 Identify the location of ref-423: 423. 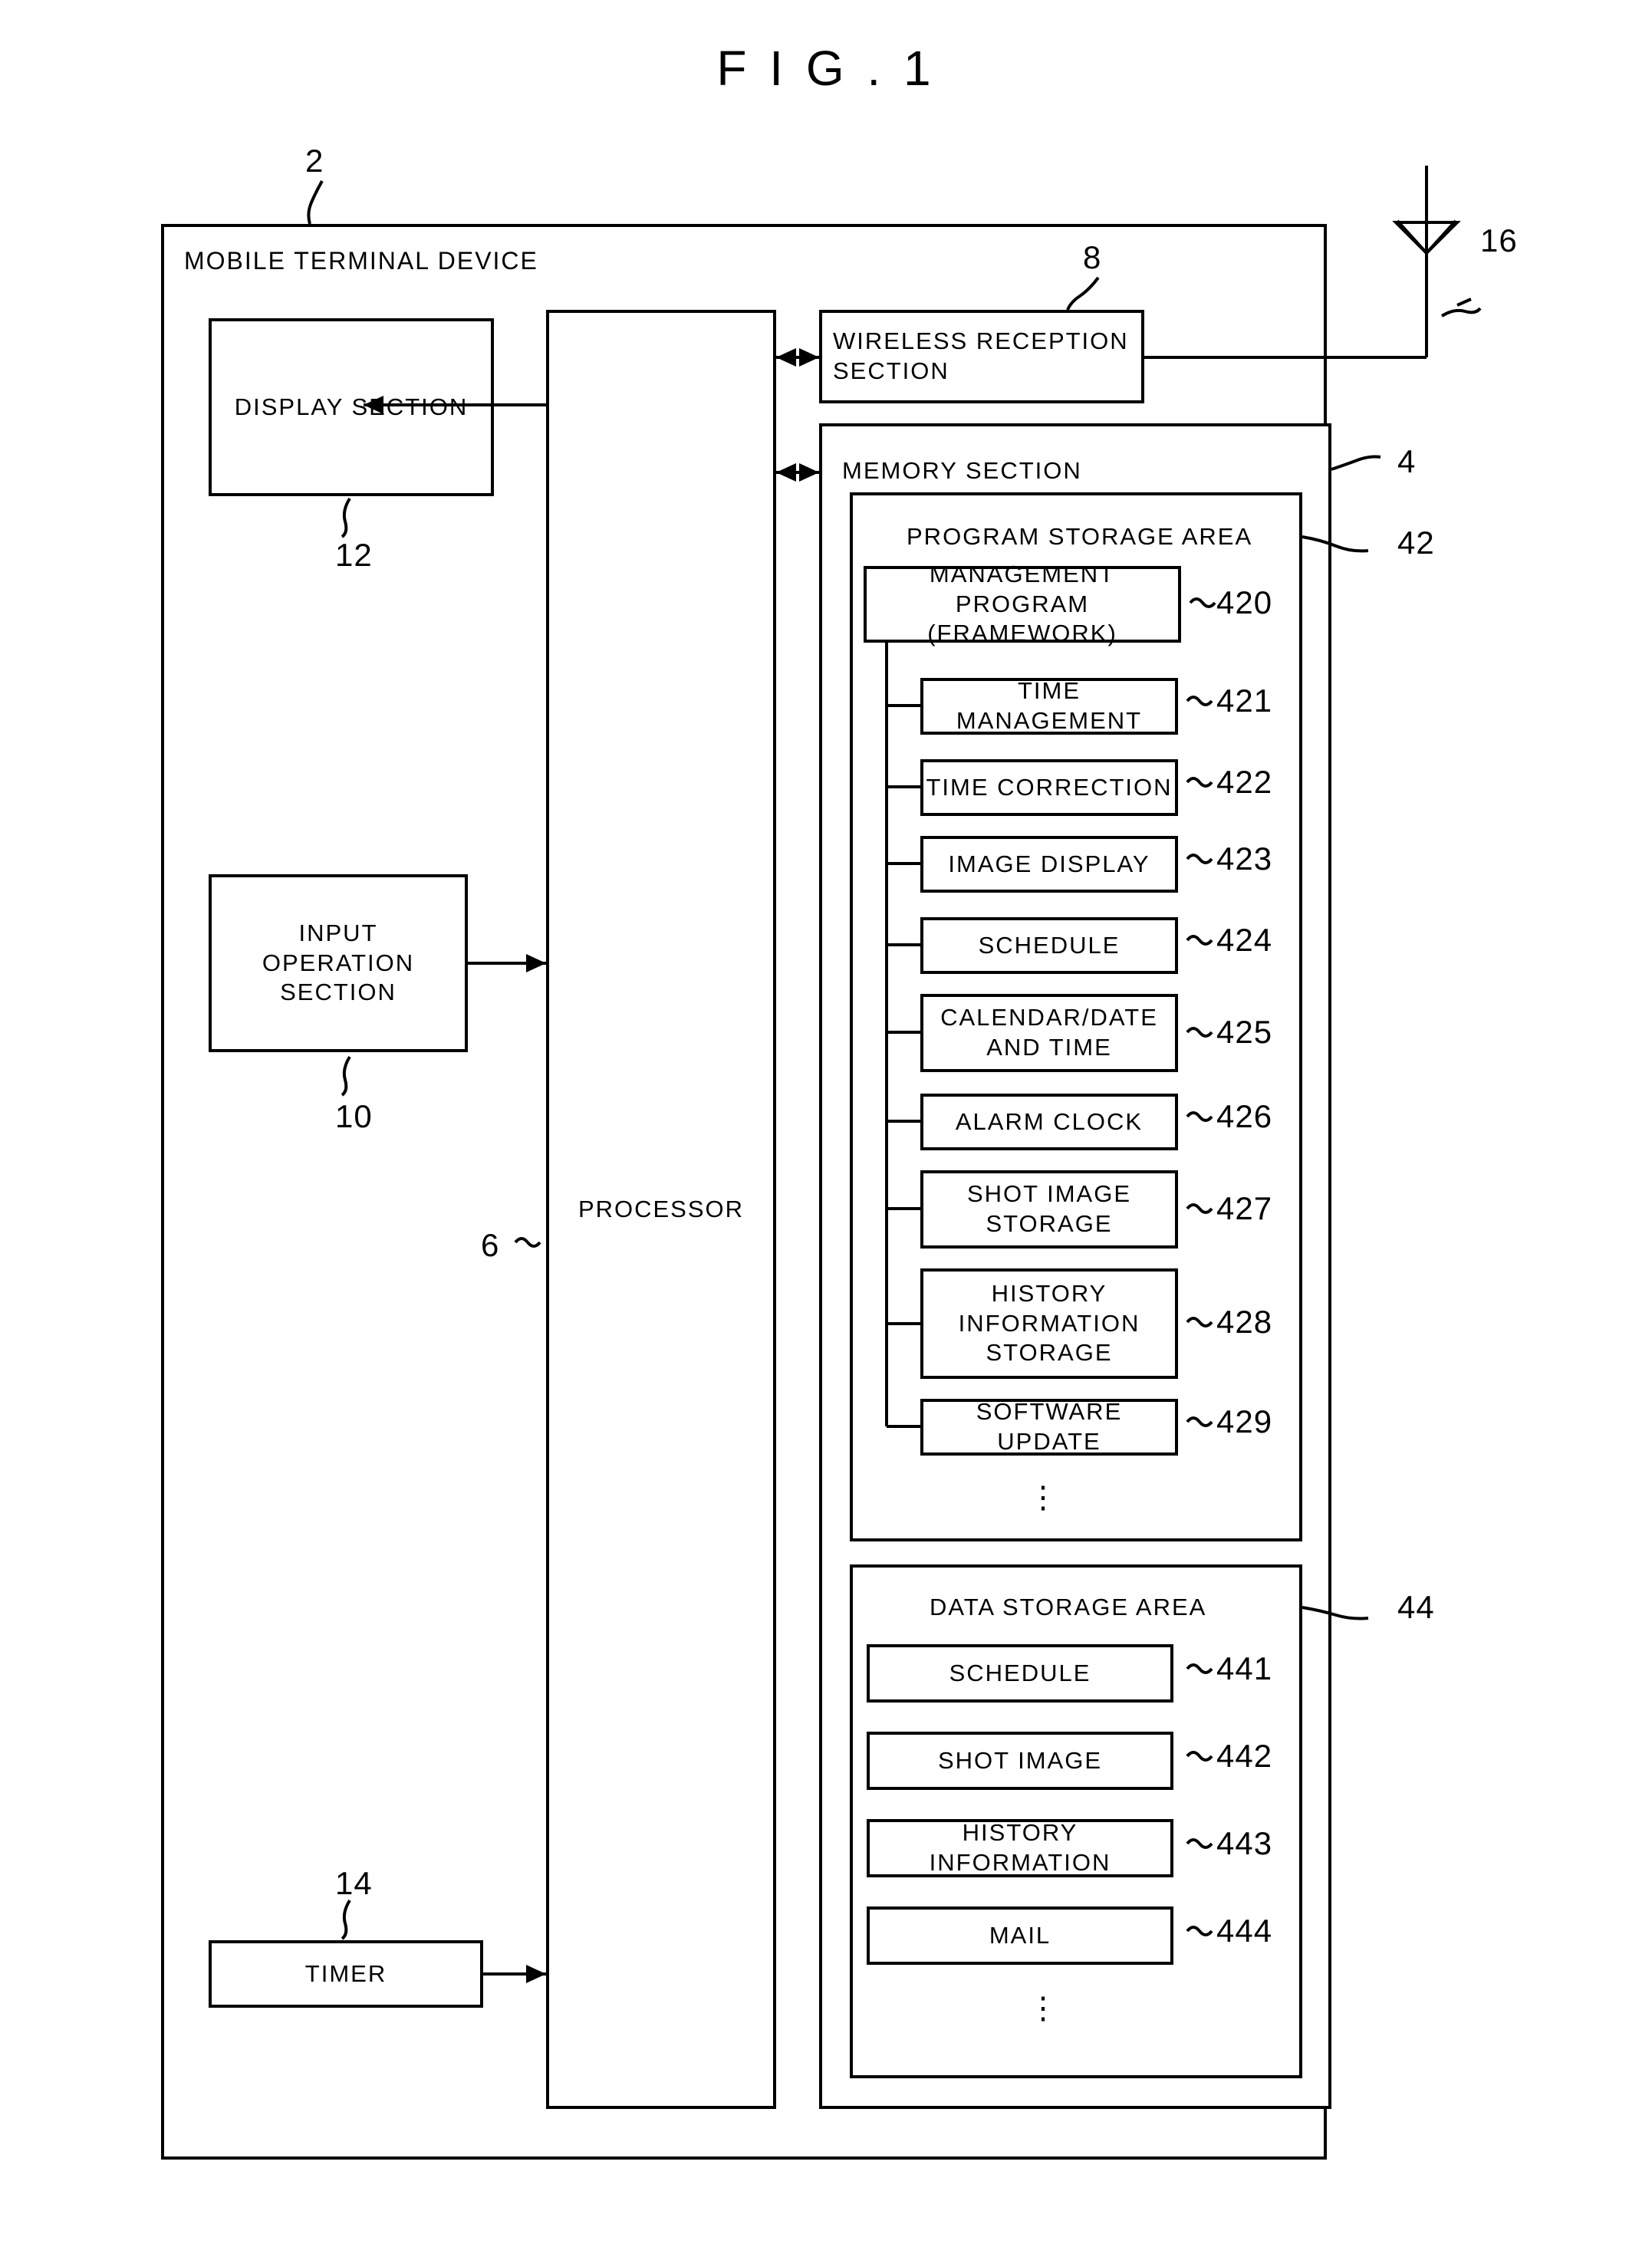
(1244, 859).